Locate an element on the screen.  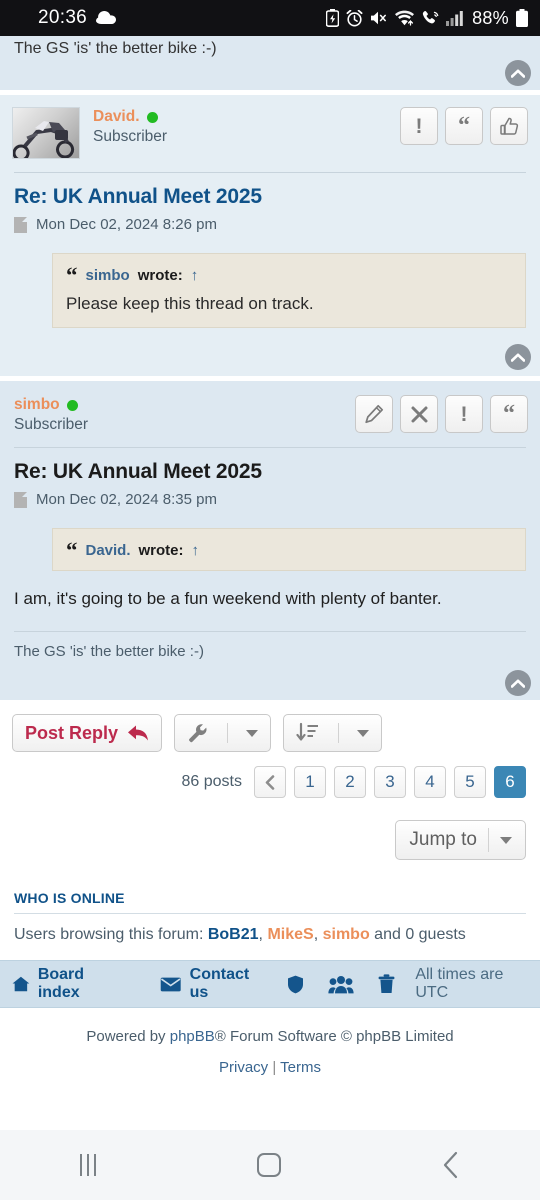
post-reply-button: Post Reply is located at coordinates (87, 733).